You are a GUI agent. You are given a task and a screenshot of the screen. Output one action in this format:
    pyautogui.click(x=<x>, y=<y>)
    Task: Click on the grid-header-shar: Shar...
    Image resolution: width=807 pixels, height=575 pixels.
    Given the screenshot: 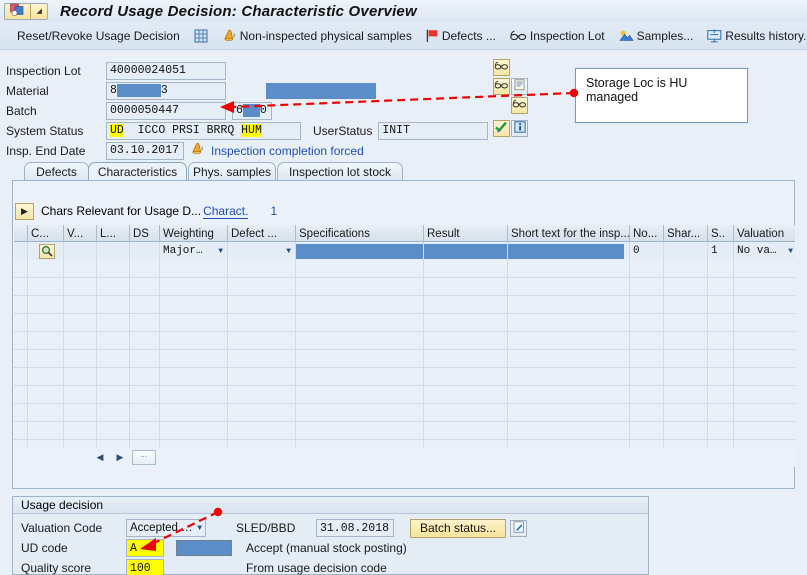 What is the action you would take?
    pyautogui.click(x=686, y=233)
    